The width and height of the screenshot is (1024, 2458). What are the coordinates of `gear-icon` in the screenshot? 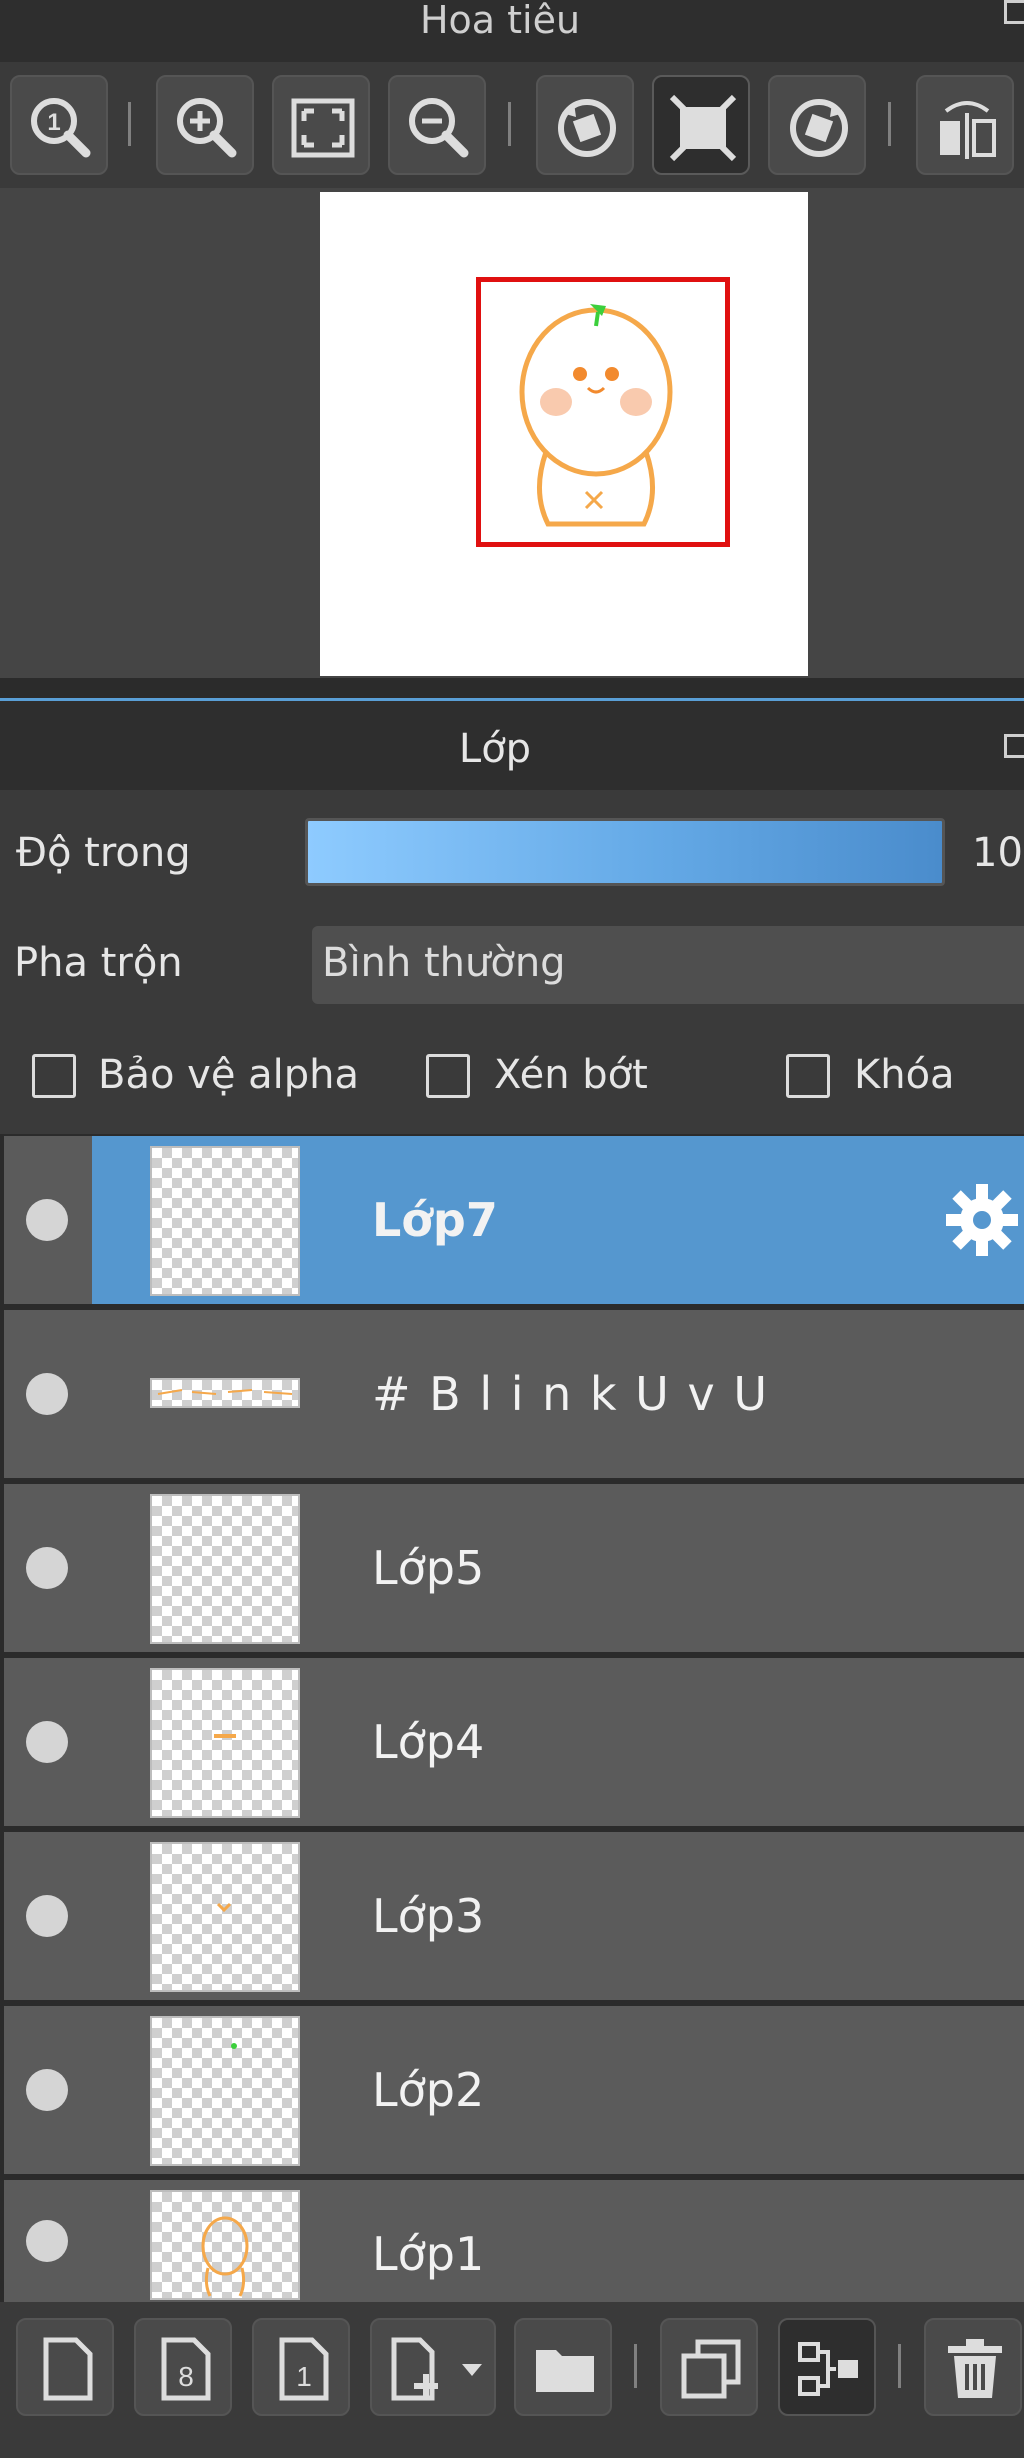 It's located at (982, 1220).